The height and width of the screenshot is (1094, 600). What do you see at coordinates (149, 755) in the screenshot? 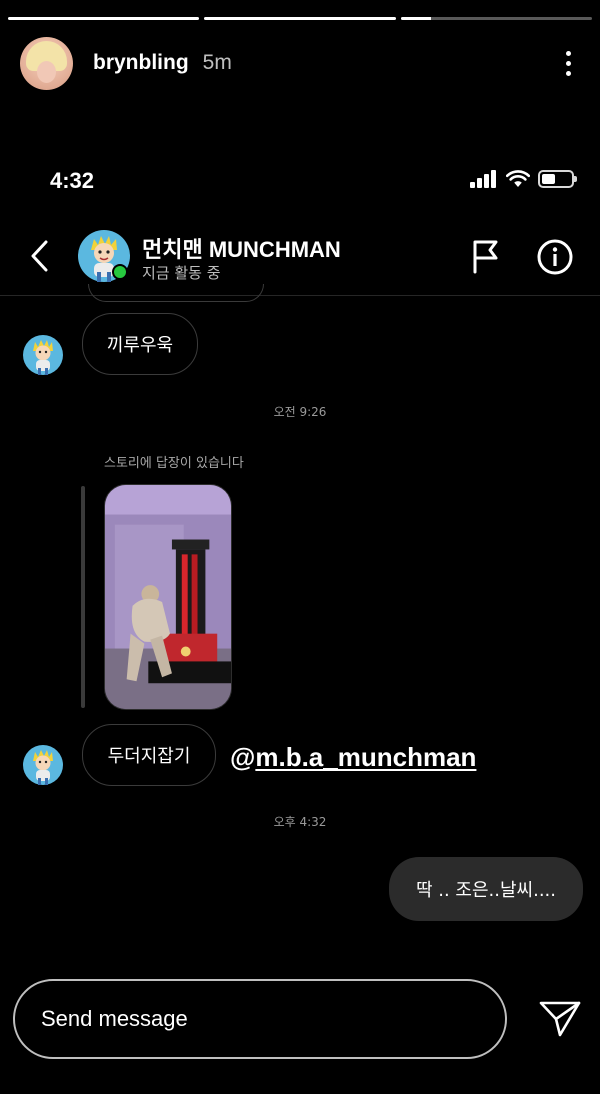
I see `incoming-message-bubble: 두더지잡기` at bounding box center [149, 755].